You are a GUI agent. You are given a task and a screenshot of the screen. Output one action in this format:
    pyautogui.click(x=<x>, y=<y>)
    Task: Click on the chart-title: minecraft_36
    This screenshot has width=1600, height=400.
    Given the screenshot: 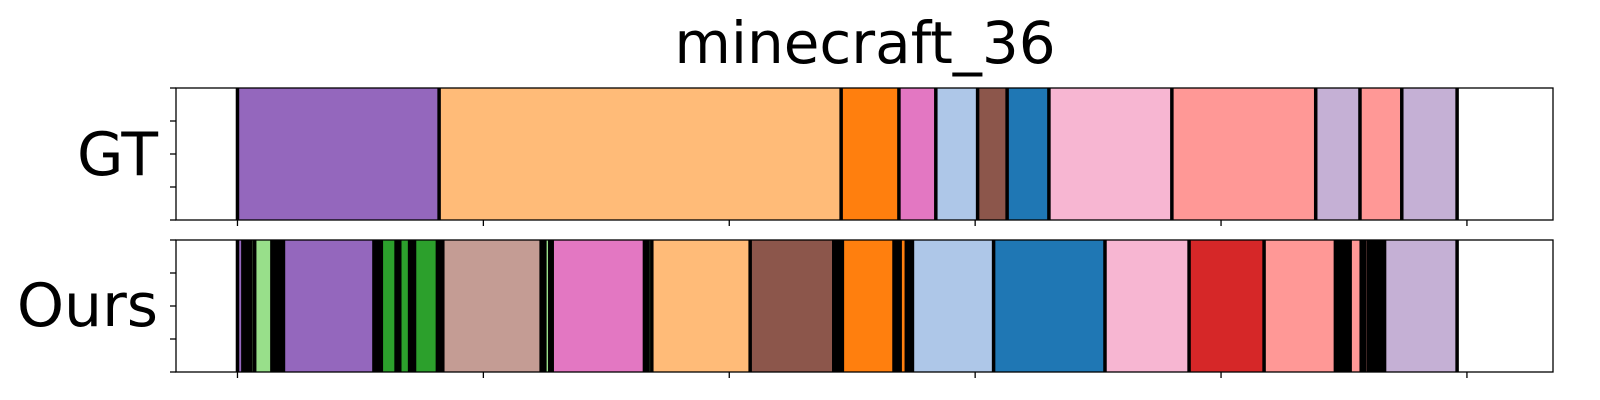 What is the action you would take?
    pyautogui.click(x=864, y=43)
    